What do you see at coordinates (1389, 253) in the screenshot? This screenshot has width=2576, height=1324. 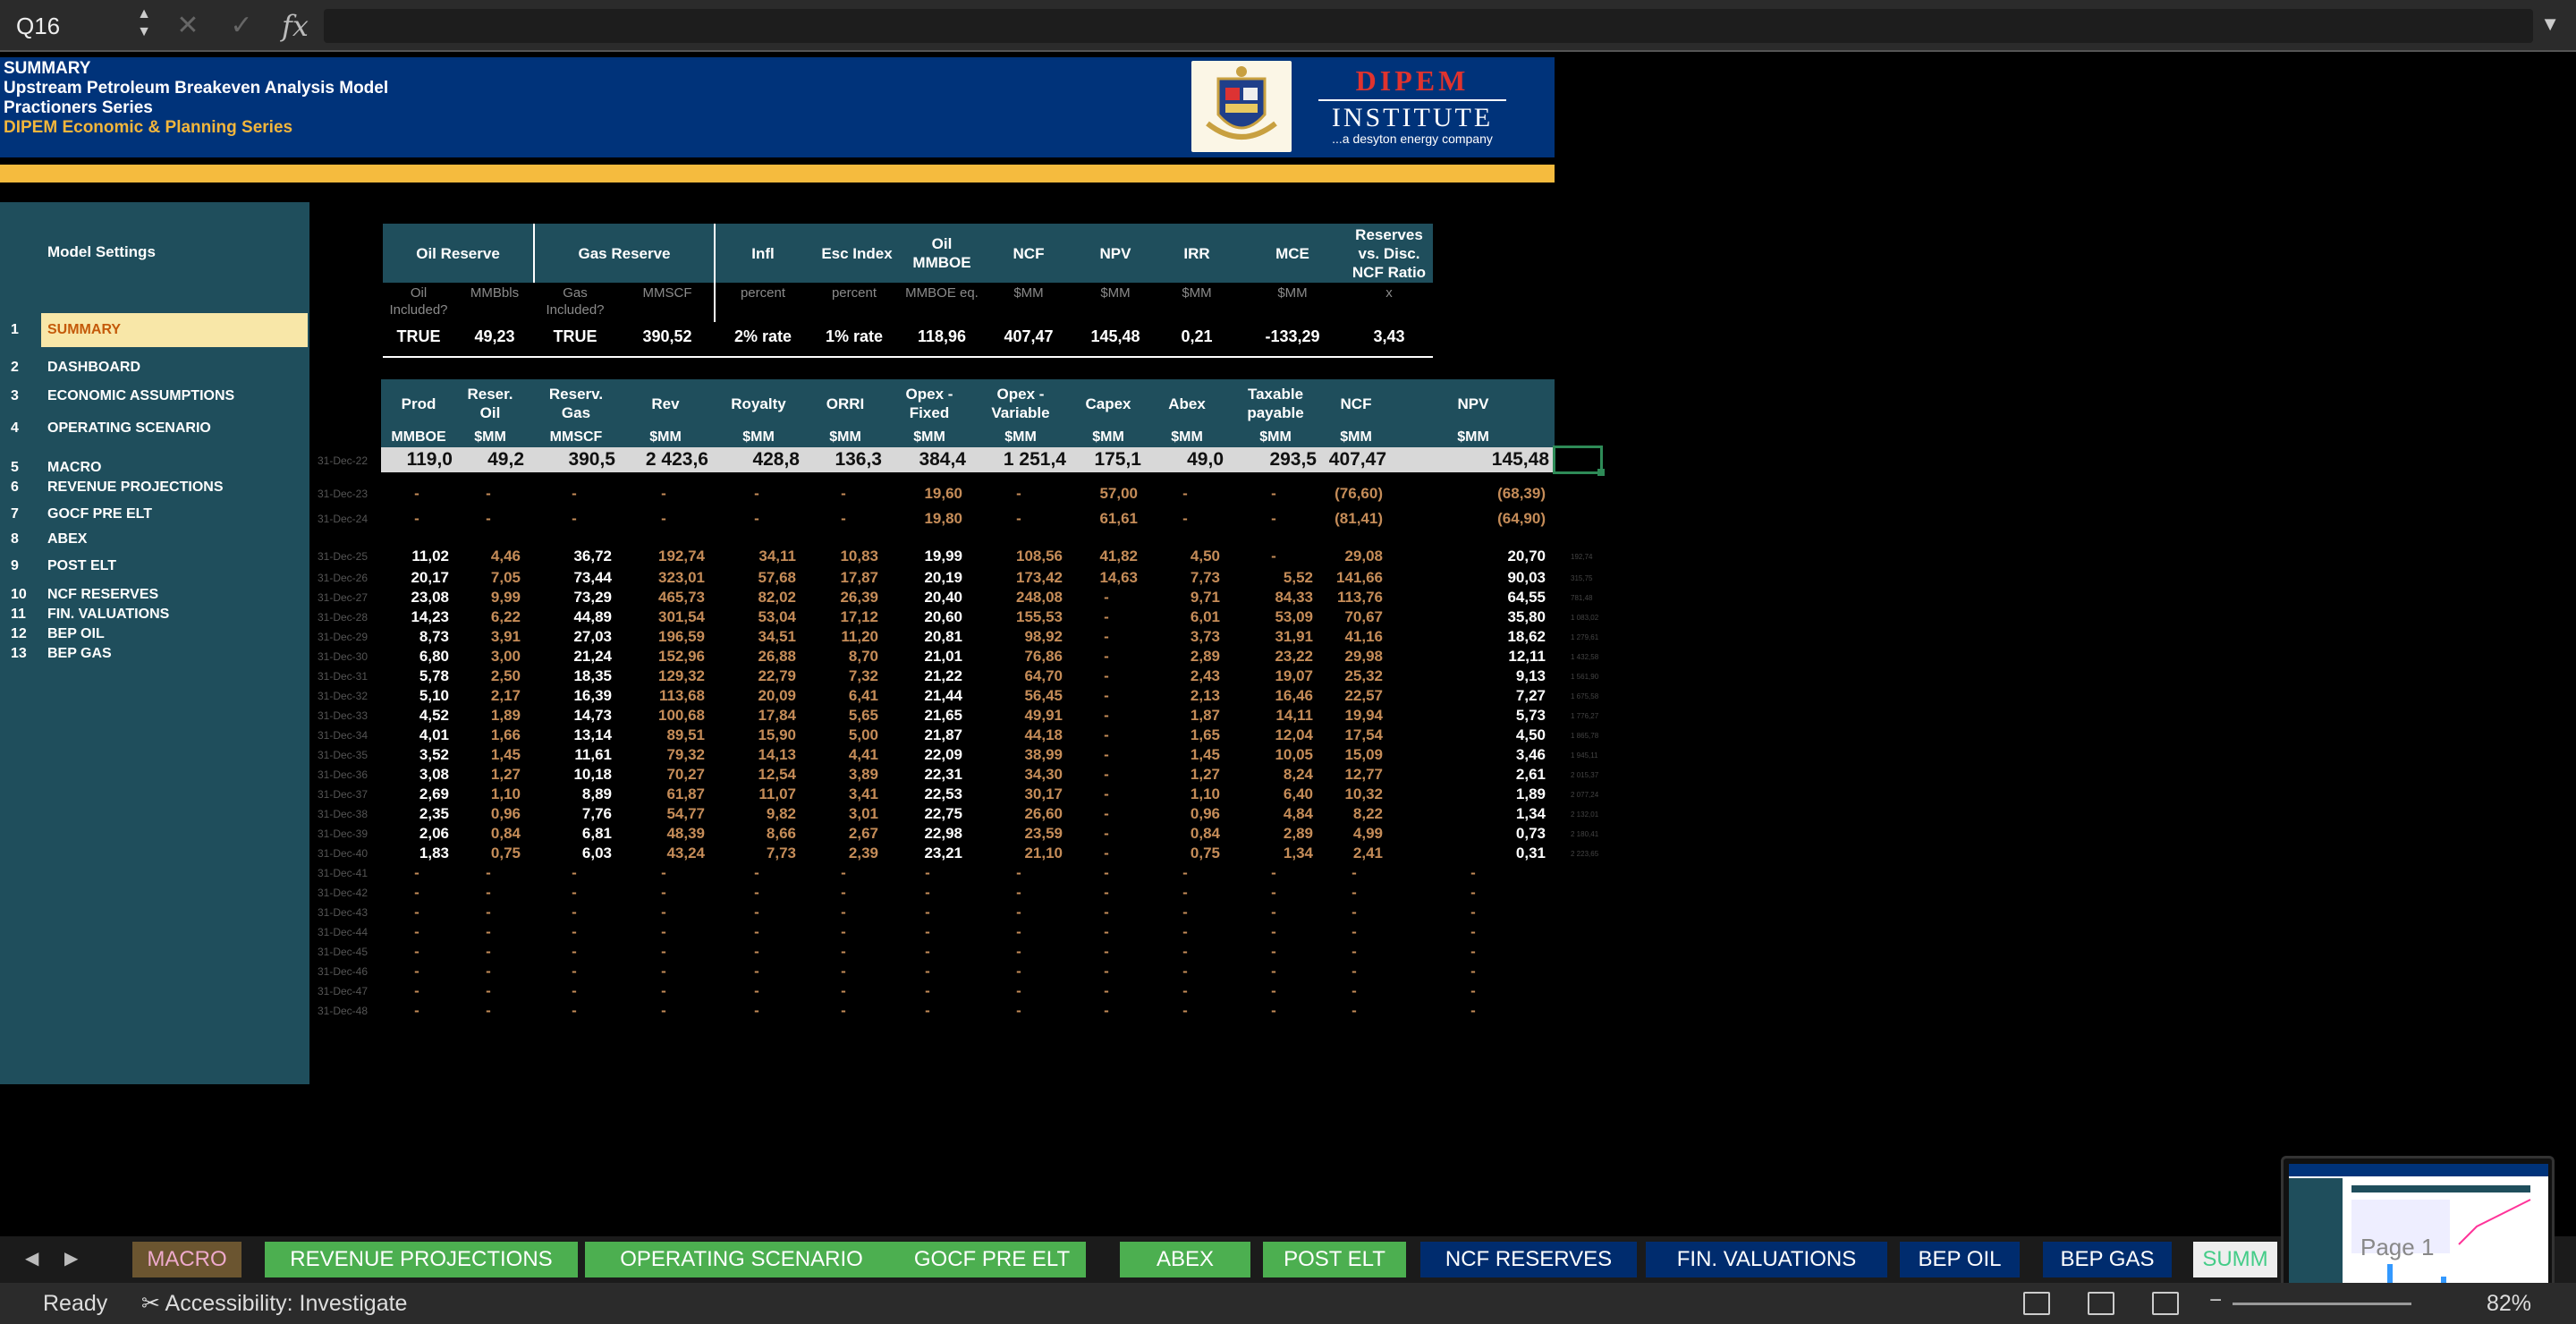 I see `kpi-header: Reserves vs. Disc. NCF Ratio` at bounding box center [1389, 253].